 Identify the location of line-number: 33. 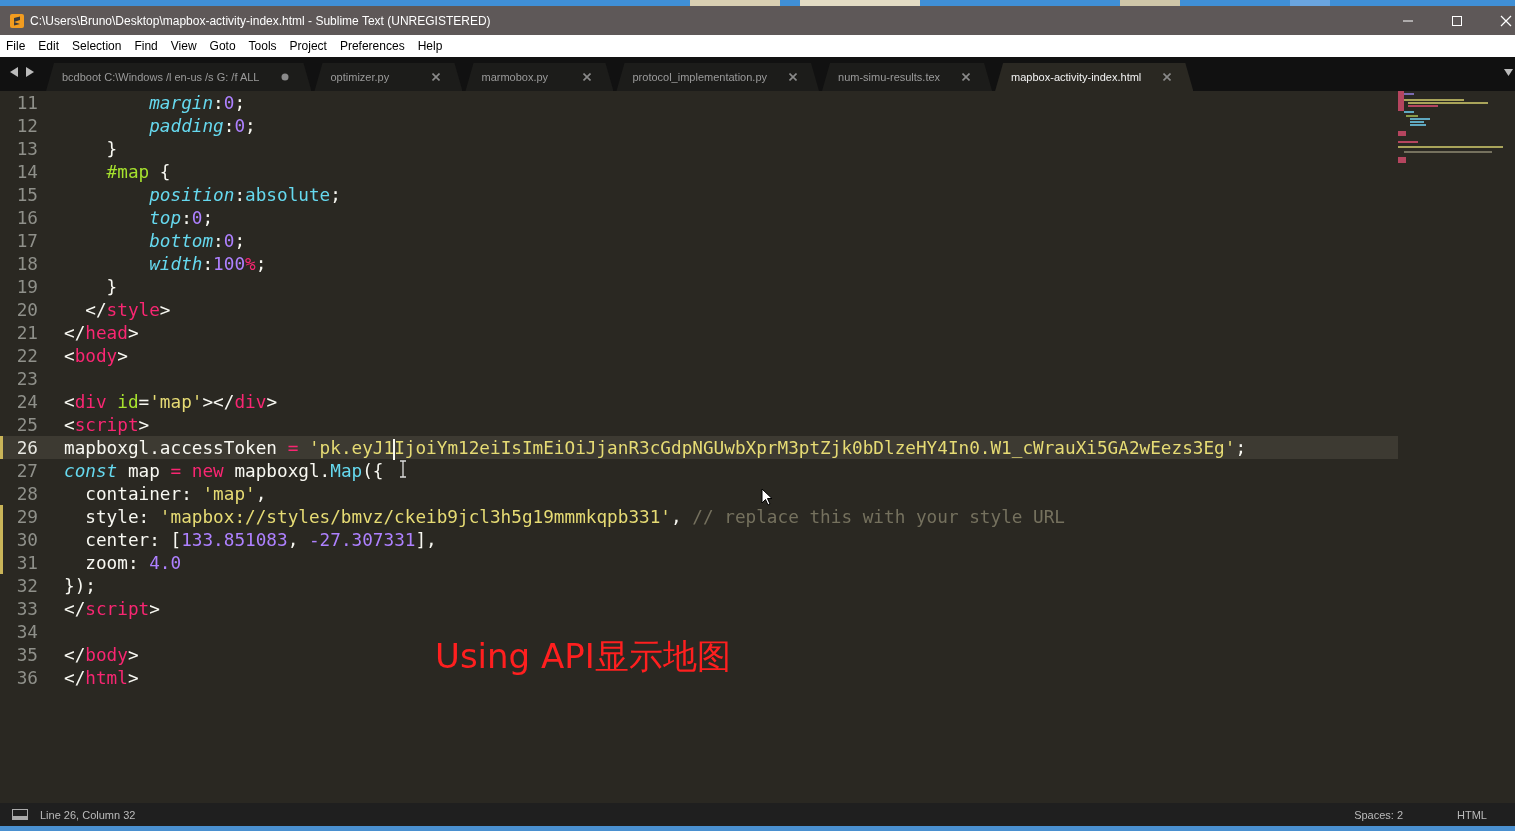
(26, 608).